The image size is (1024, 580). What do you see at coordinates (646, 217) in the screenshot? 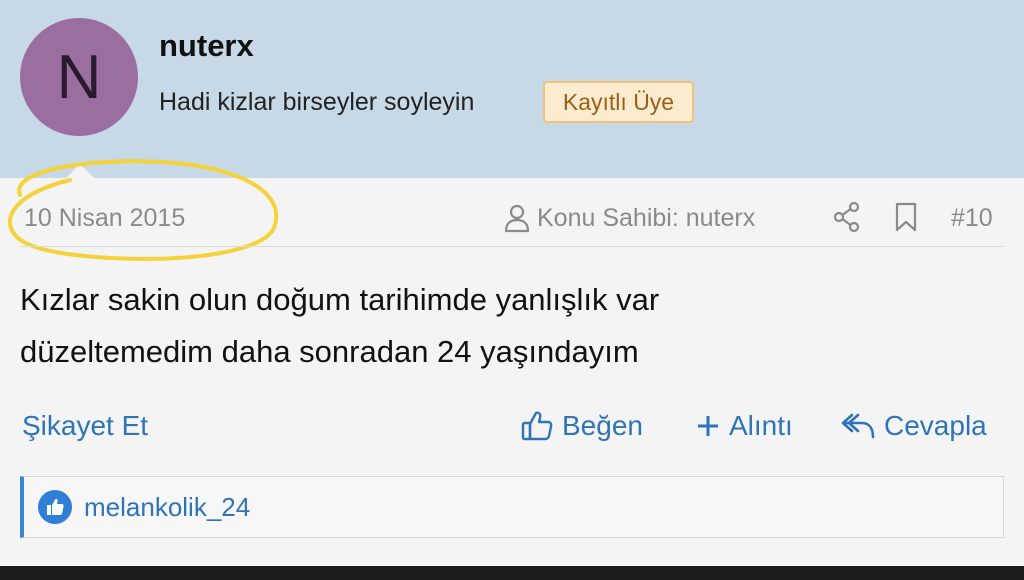
I see `thread-owner-label: Konu Sahibi: nuterx` at bounding box center [646, 217].